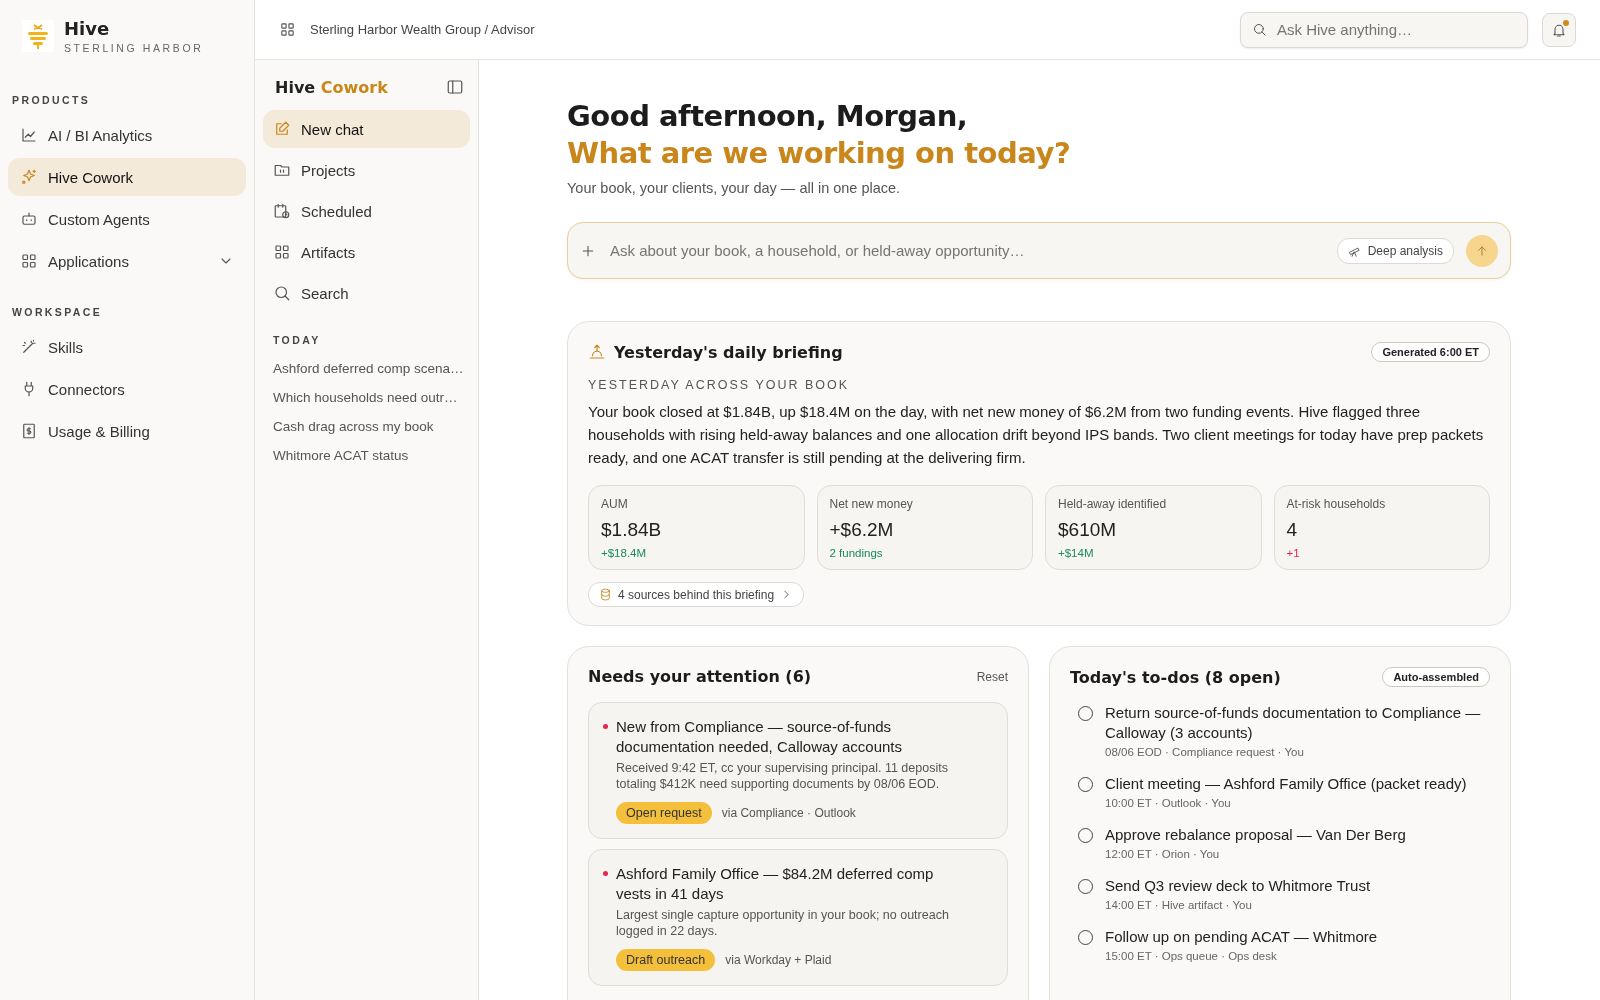 The height and width of the screenshot is (1000, 1600). What do you see at coordinates (38, 36) in the screenshot?
I see `hive-logo-icon` at bounding box center [38, 36].